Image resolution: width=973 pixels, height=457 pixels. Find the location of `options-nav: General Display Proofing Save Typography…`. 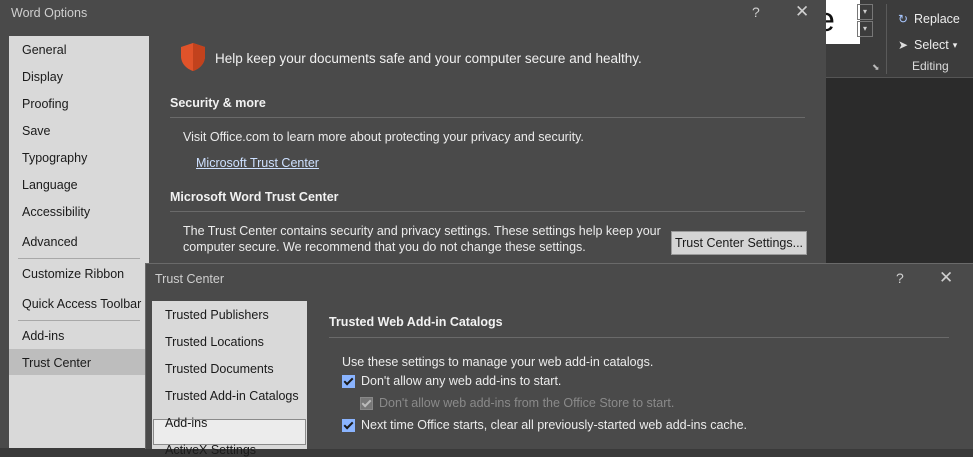

options-nav: General Display Proofing Save Typography… is located at coordinates (79, 242).